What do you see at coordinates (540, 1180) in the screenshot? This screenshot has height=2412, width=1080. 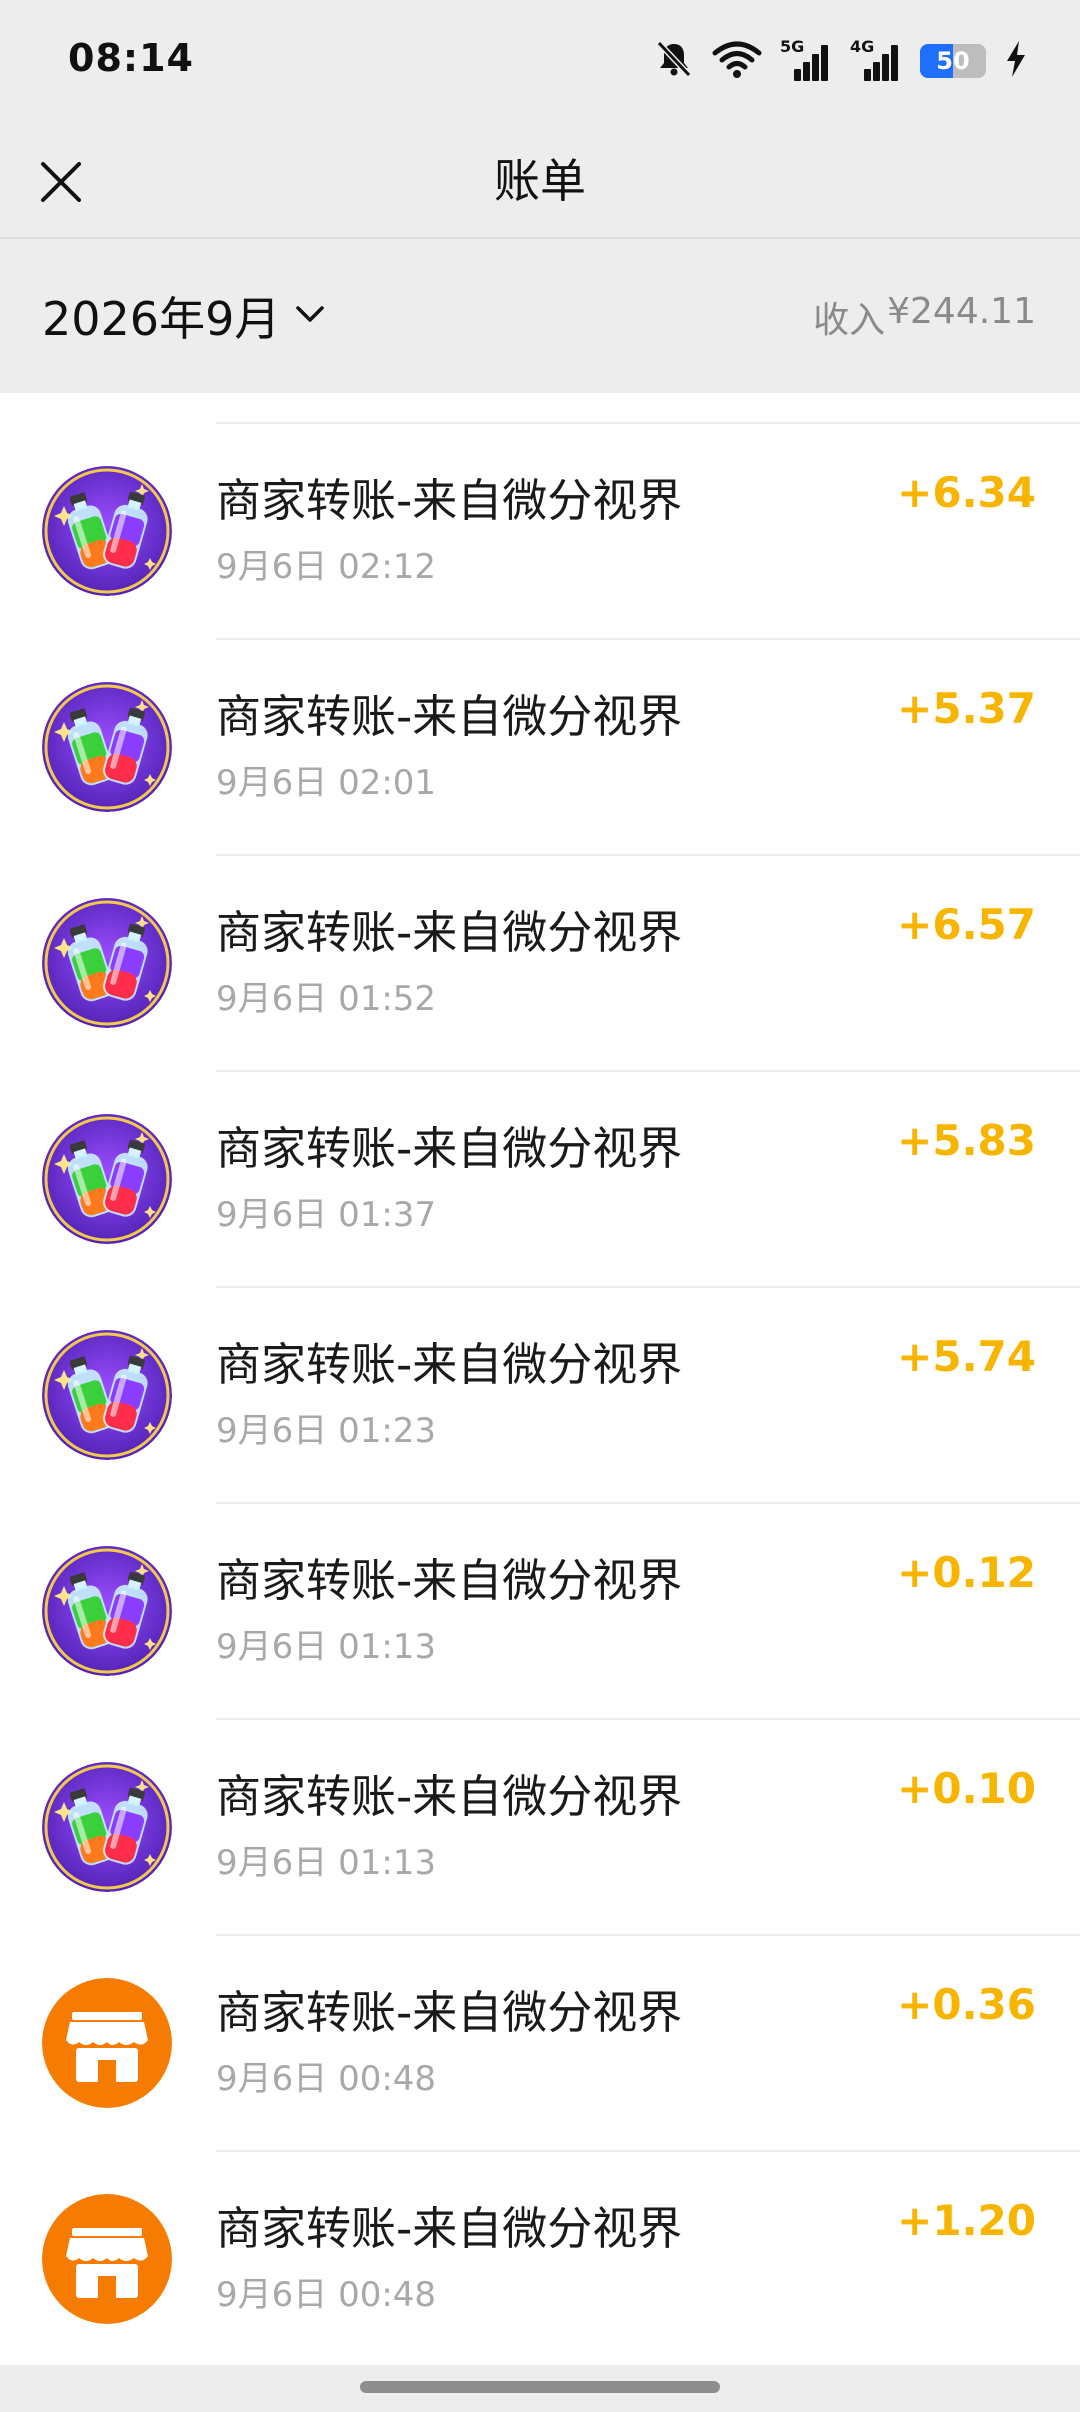 I see `transaction-row: 商家转账-来自微分视界 9月6日 01:37 +5.83` at bounding box center [540, 1180].